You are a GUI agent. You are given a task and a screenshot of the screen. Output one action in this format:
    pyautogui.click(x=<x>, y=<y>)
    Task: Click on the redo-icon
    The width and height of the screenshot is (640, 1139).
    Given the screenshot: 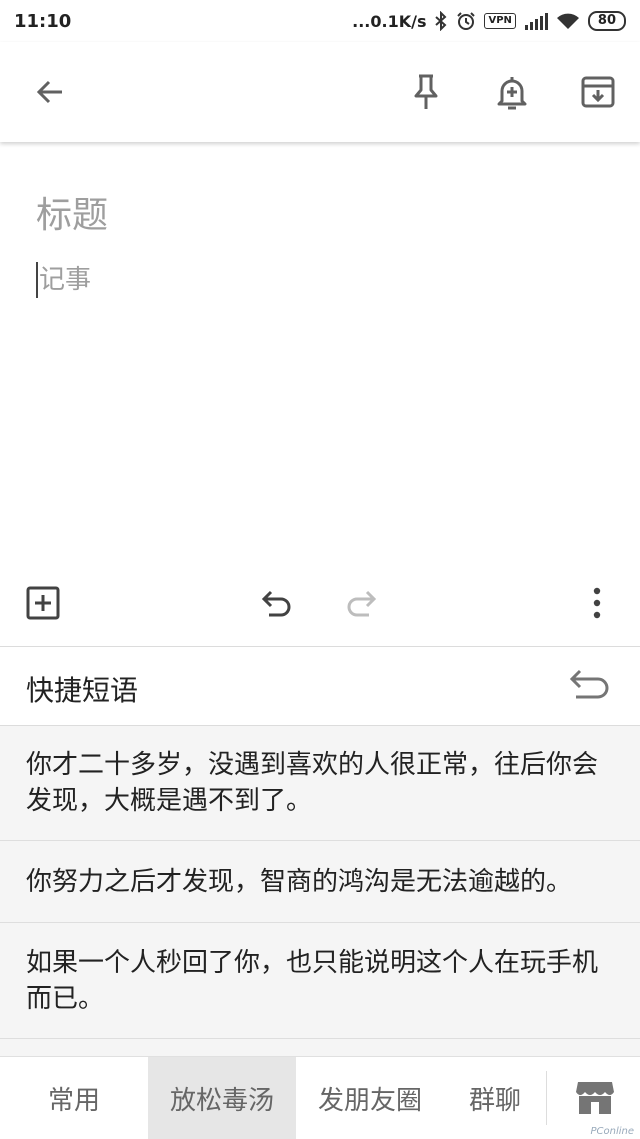 What is the action you would take?
    pyautogui.click(x=361, y=603)
    